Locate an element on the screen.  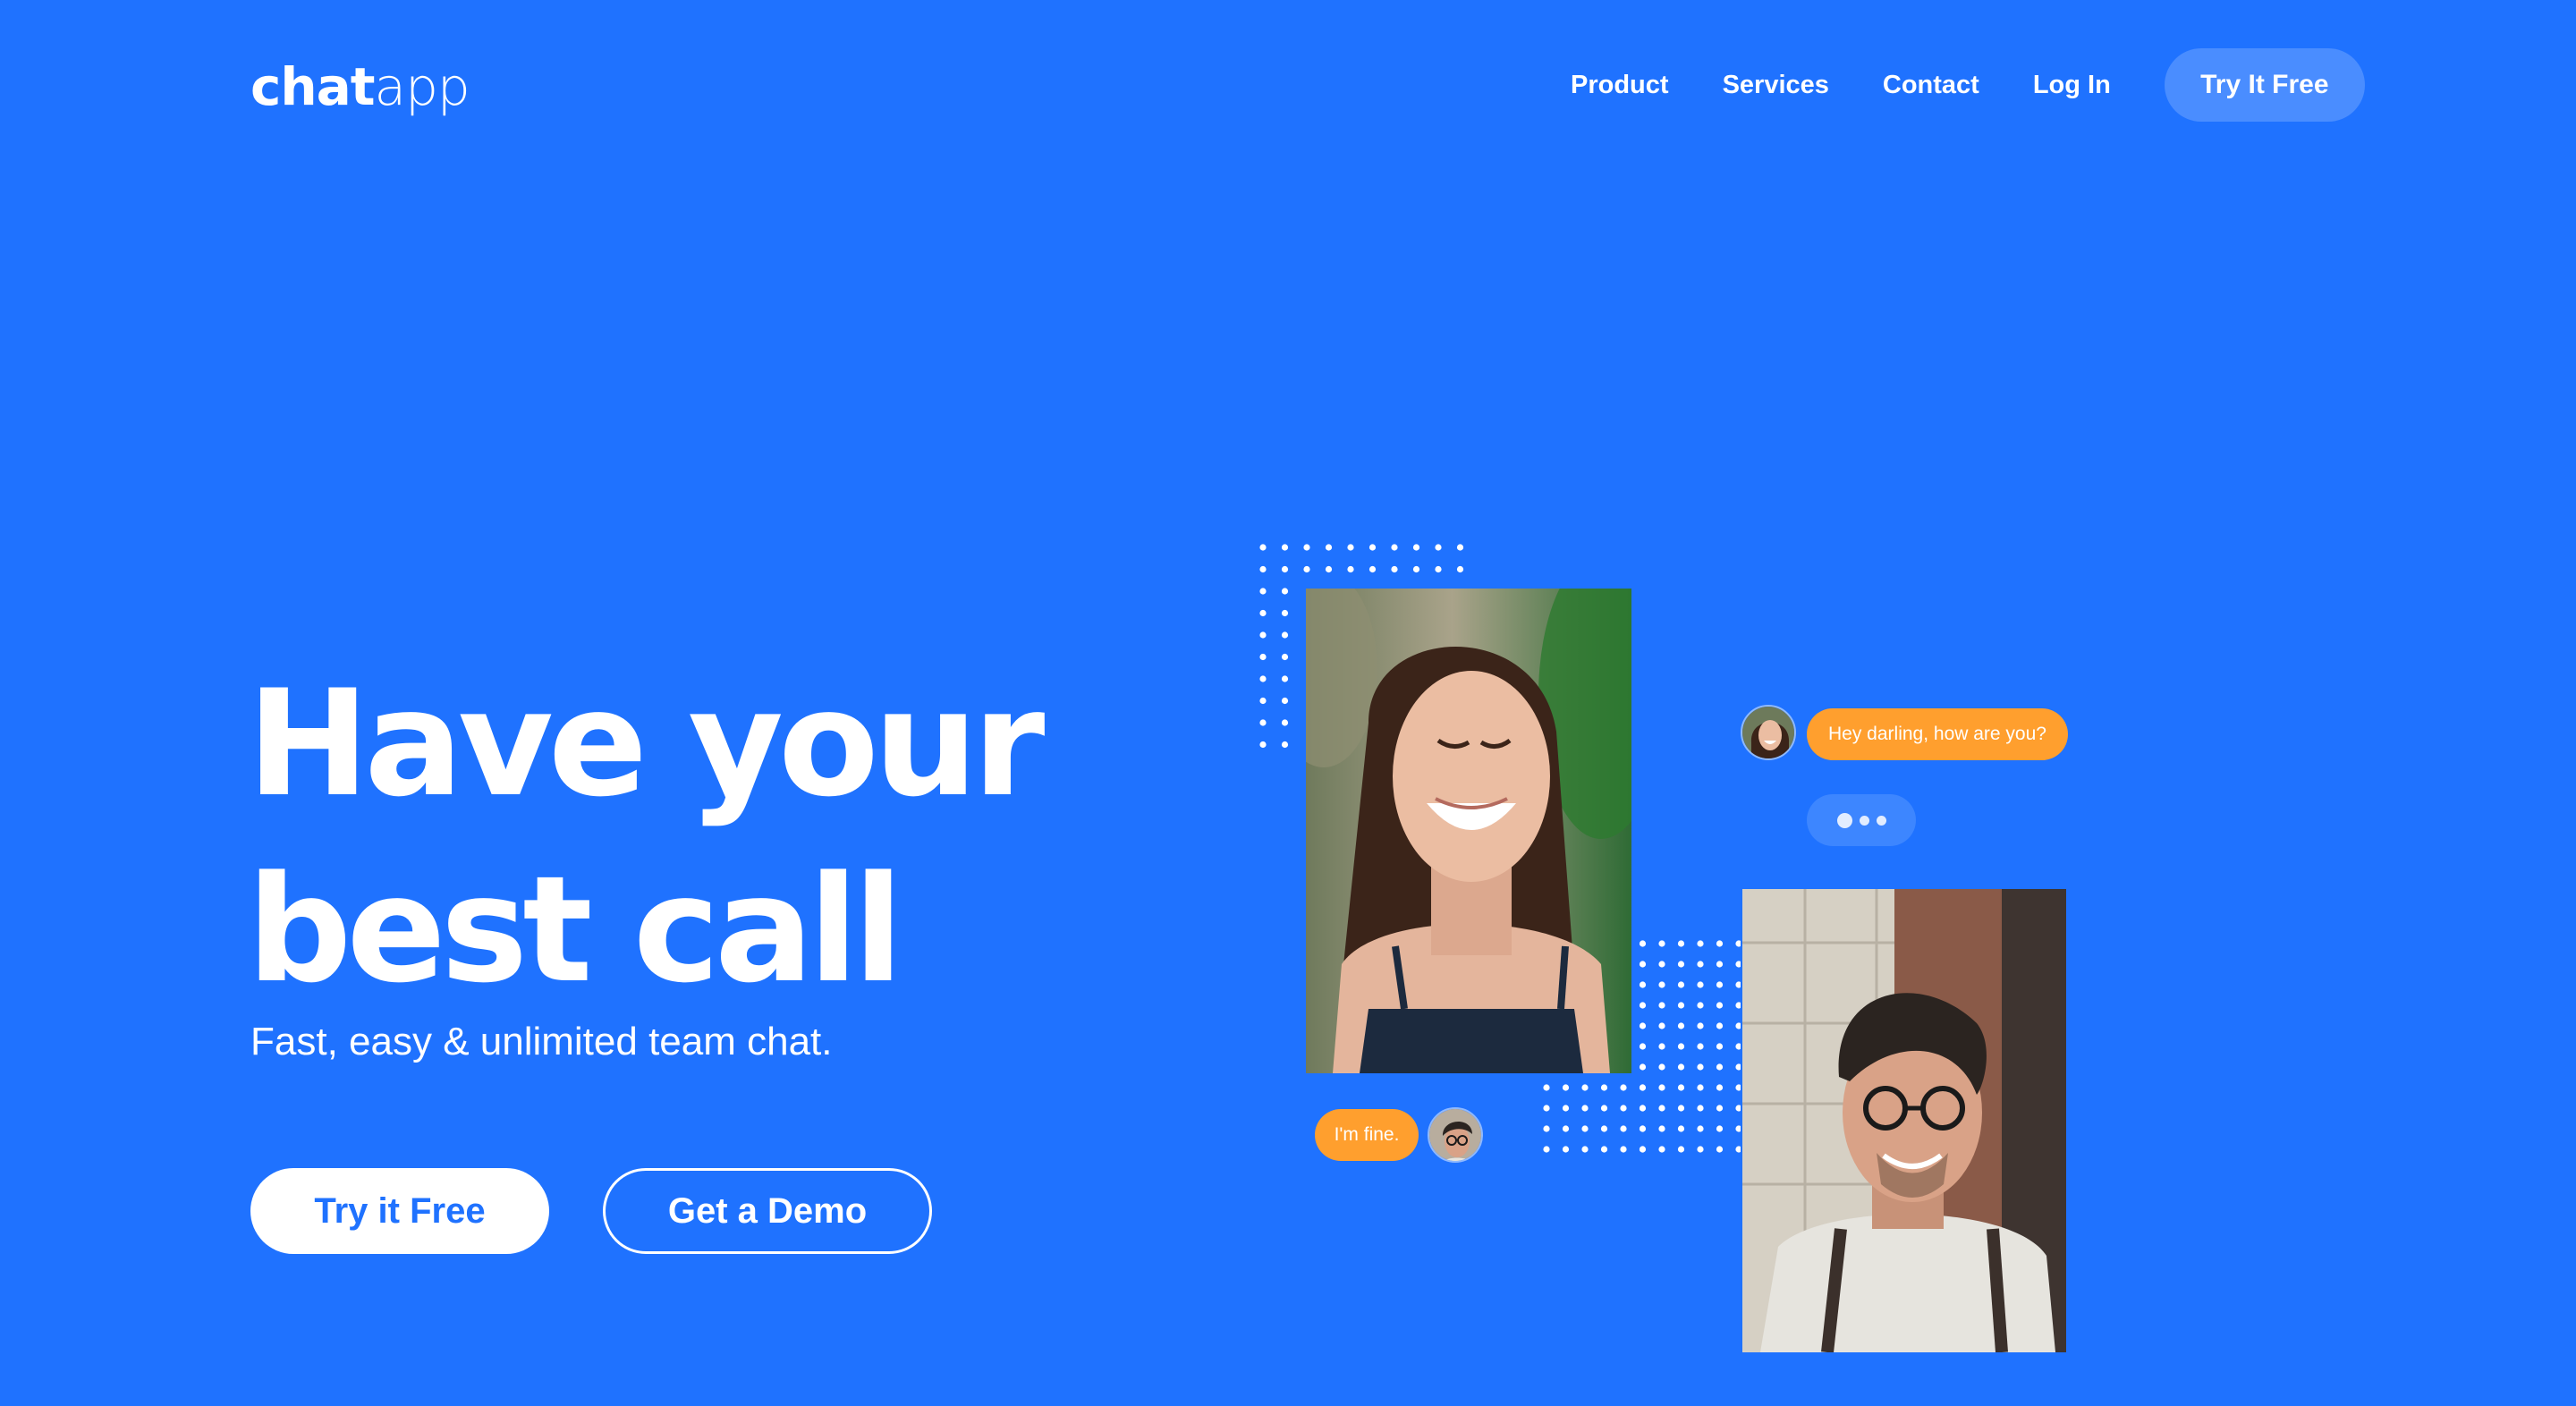
try-it-free-nav-button: Try It Free is located at coordinates (2264, 85).